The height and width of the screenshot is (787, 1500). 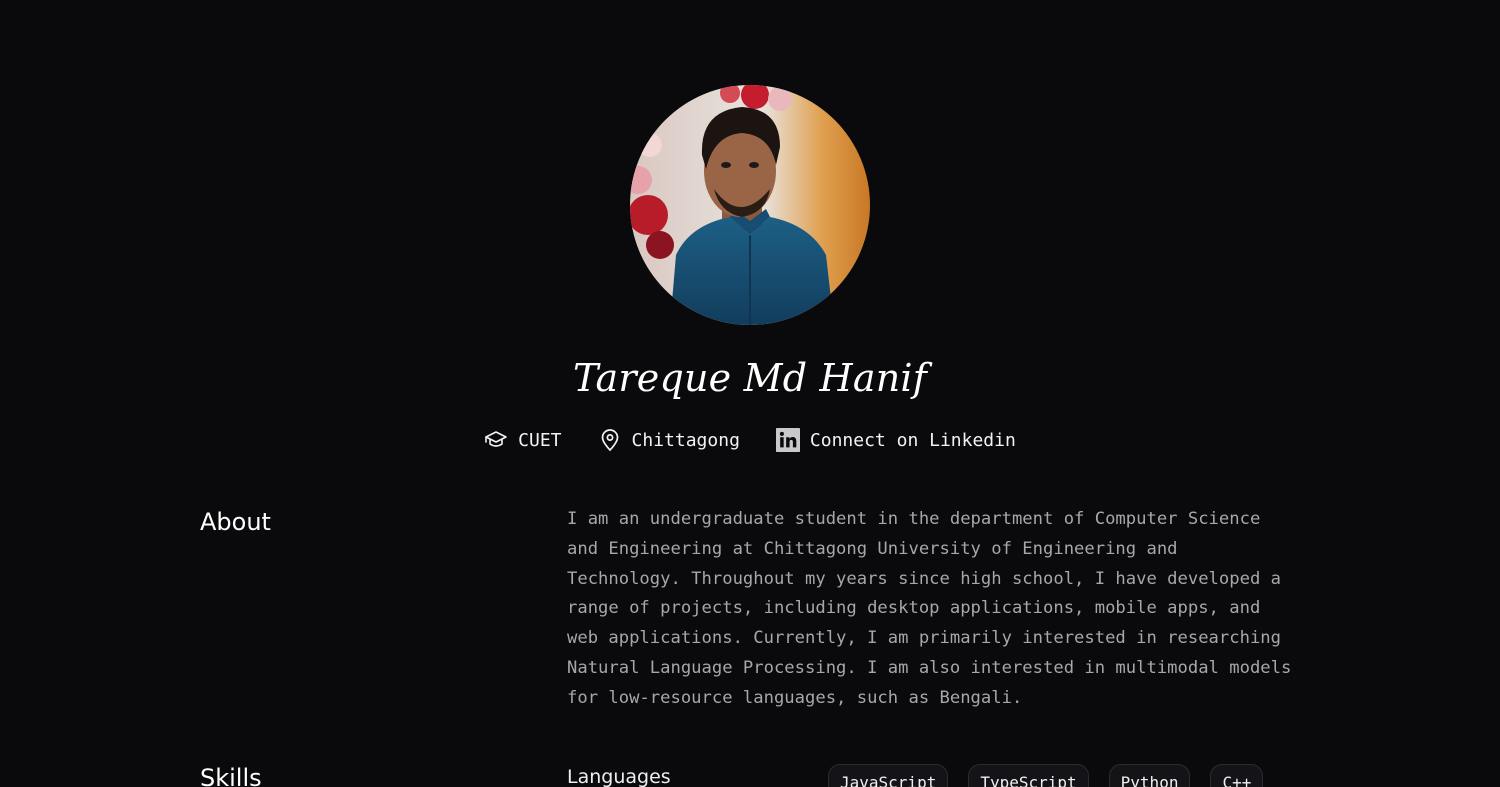 What do you see at coordinates (750, 378) in the screenshot?
I see `profile-name: Tareque Md Hanif` at bounding box center [750, 378].